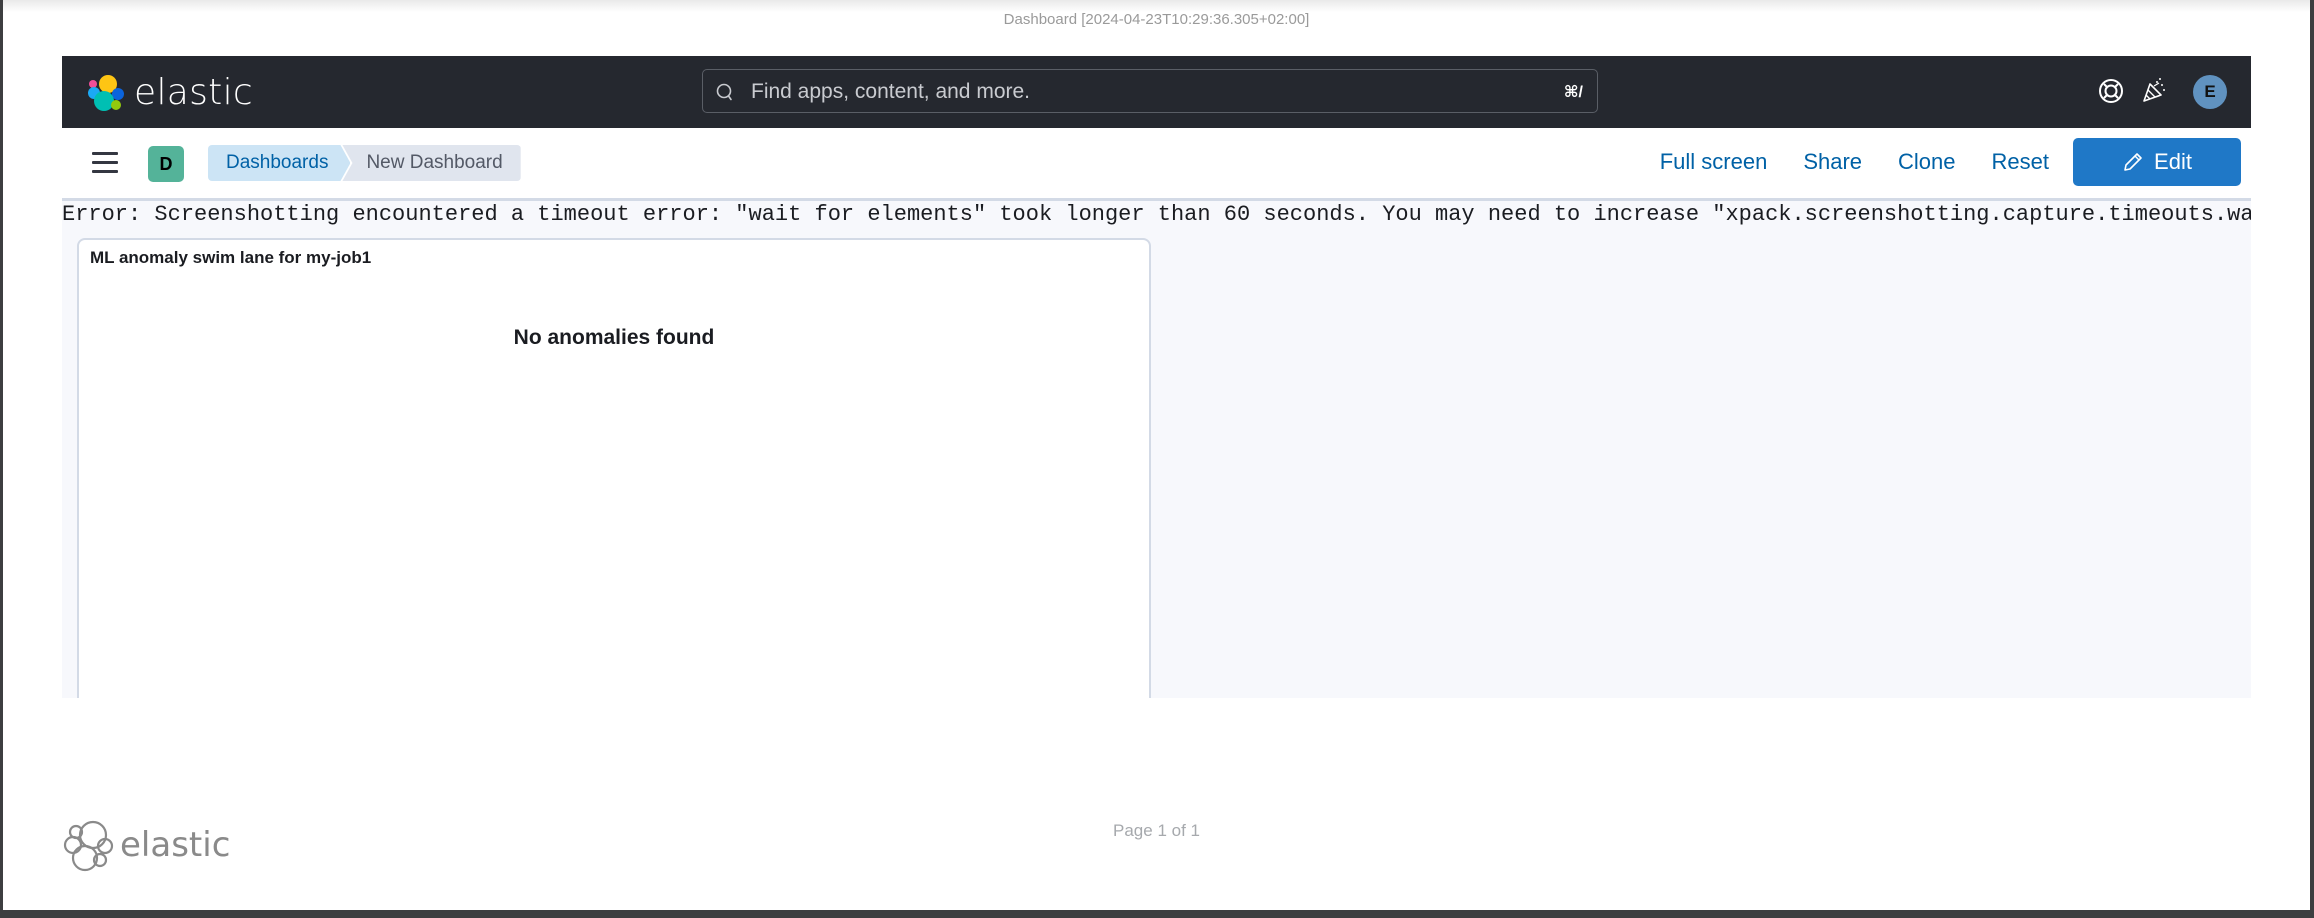 The image size is (2314, 918). I want to click on clone-button: Clone, so click(1926, 162).